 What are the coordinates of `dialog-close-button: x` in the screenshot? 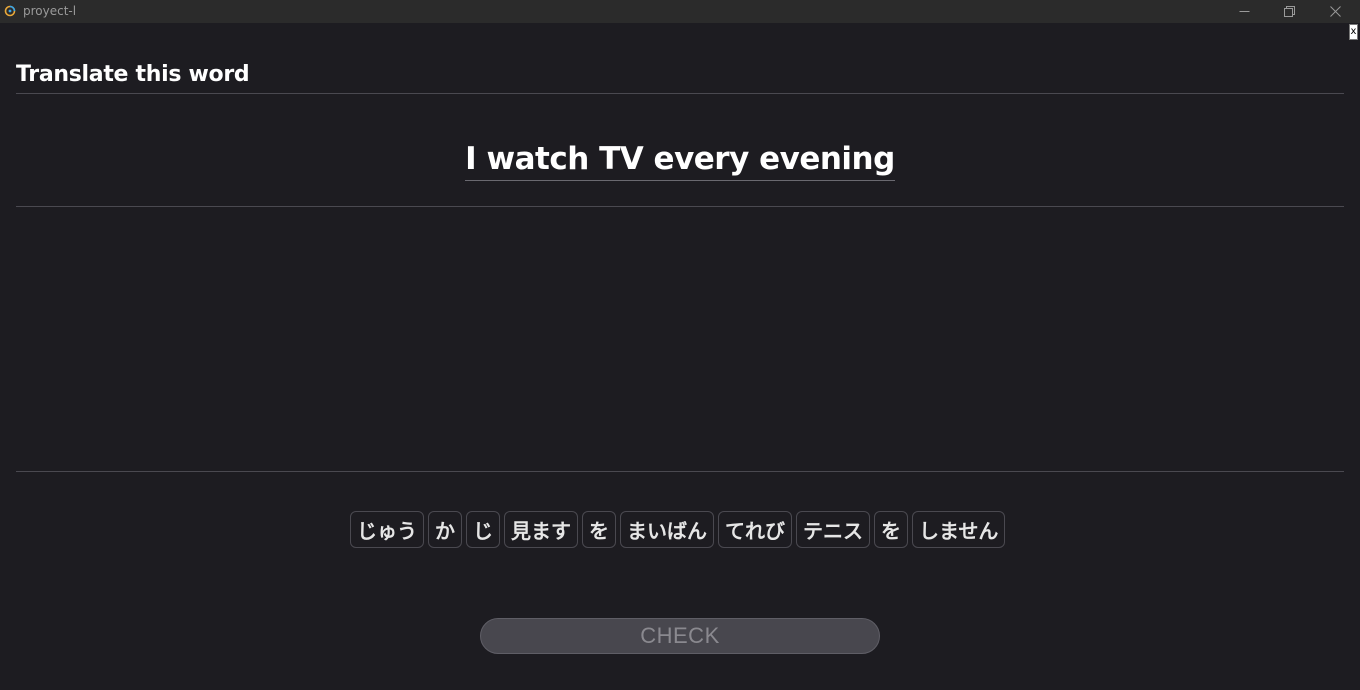 It's located at (1353, 32).